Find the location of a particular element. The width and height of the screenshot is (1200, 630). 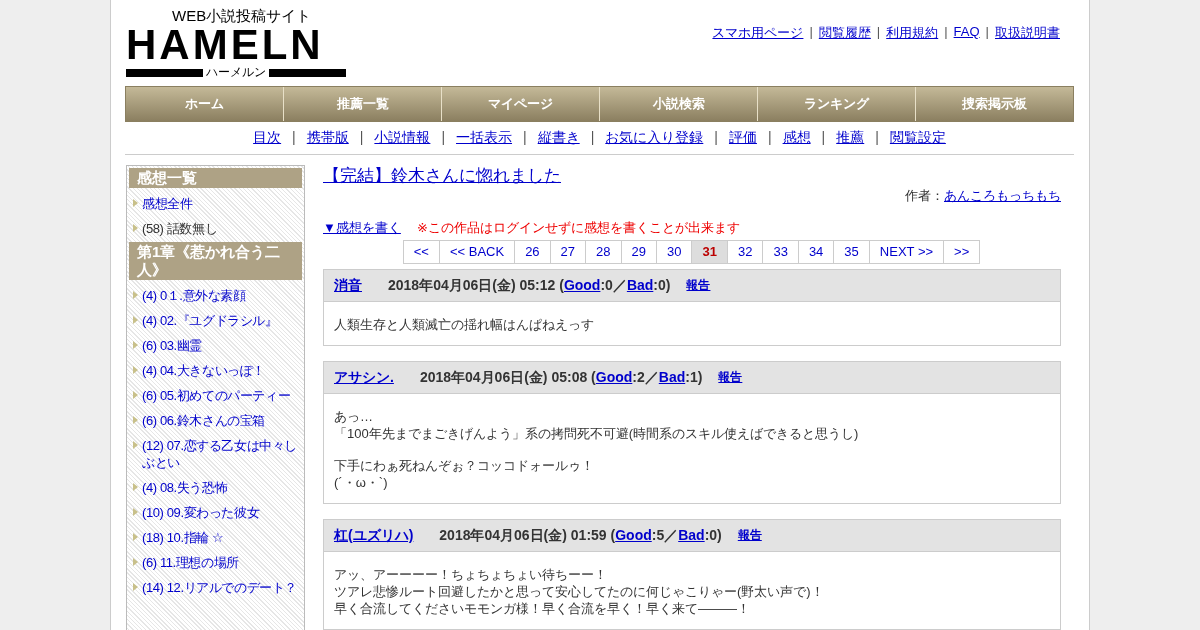

page-link: 33 is located at coordinates (780, 252).